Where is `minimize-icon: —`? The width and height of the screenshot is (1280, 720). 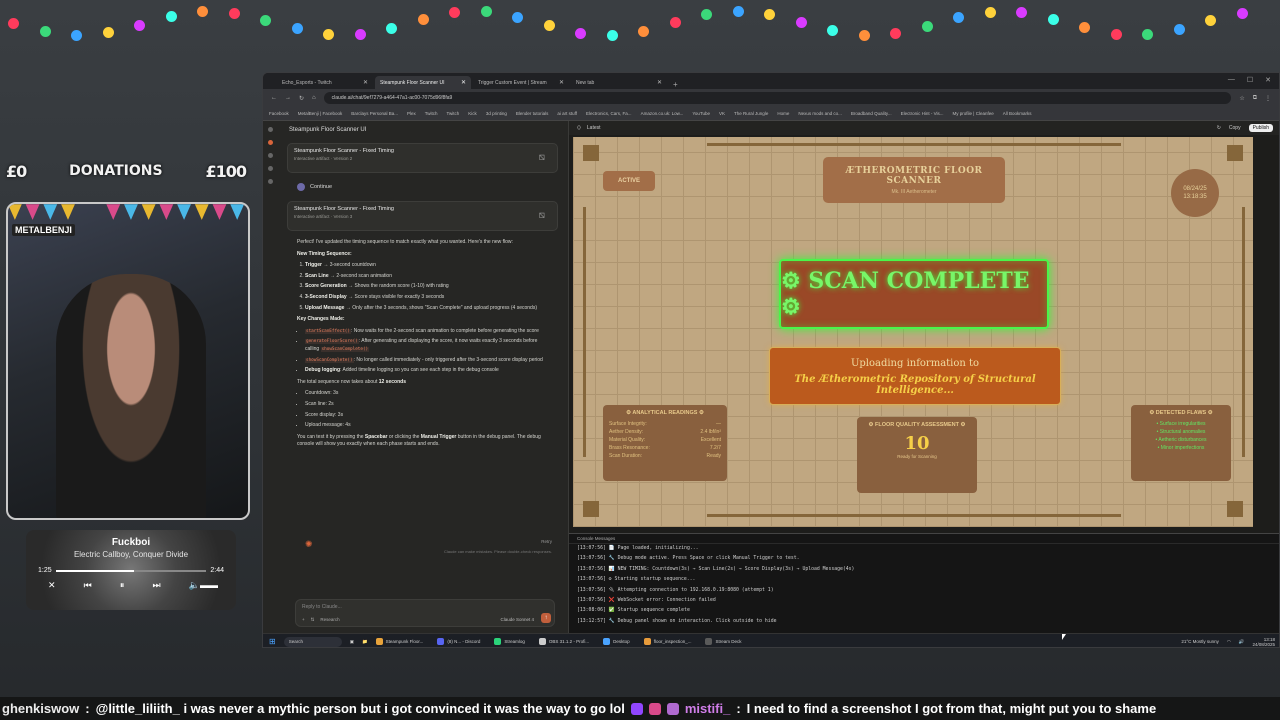 minimize-icon: — is located at coordinates (1231, 80).